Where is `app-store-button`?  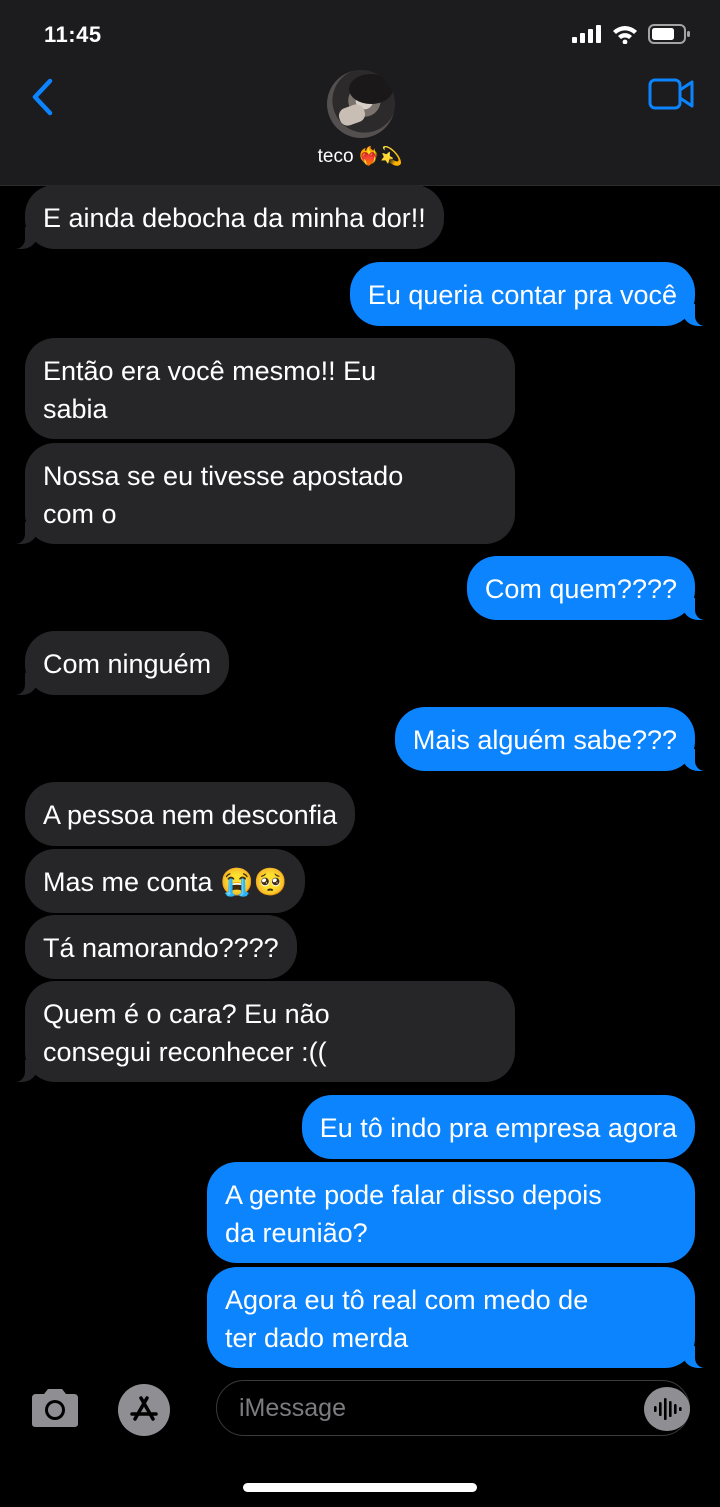 app-store-button is located at coordinates (144, 1410).